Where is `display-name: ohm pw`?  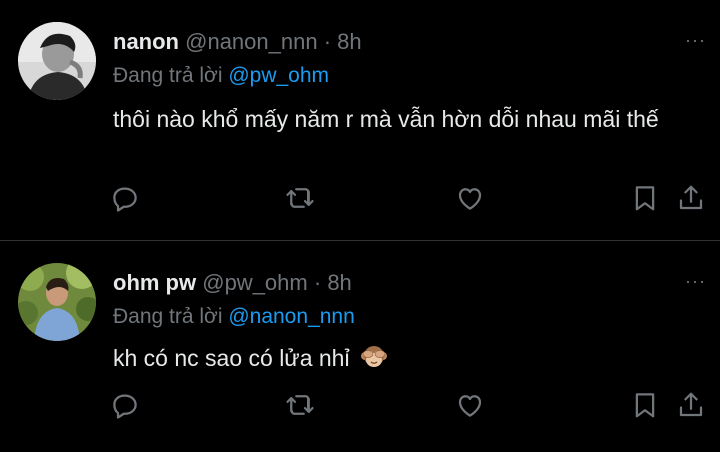 display-name: ohm pw is located at coordinates (154, 282).